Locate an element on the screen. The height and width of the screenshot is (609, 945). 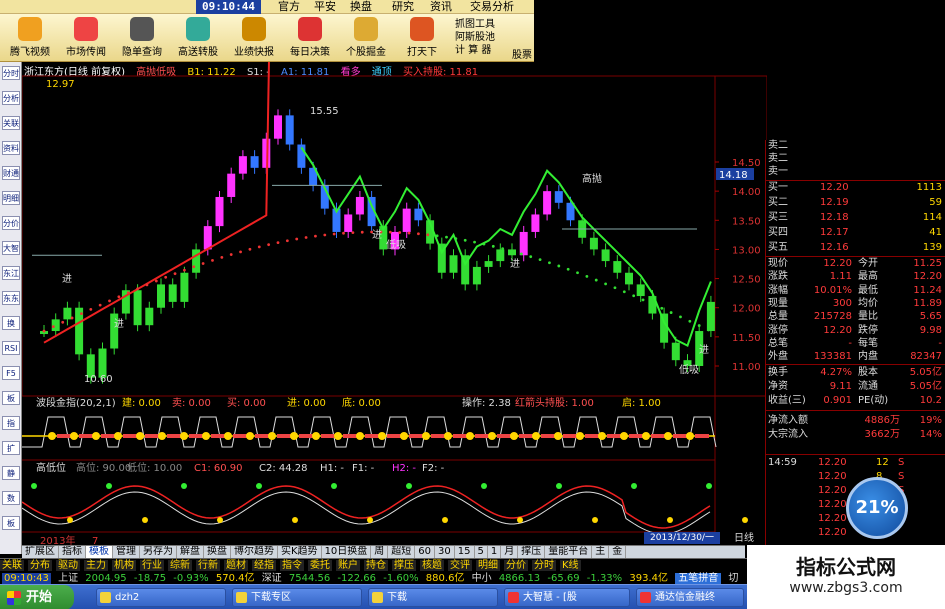
tab-20: 主 is located at coordinates (601, 552).